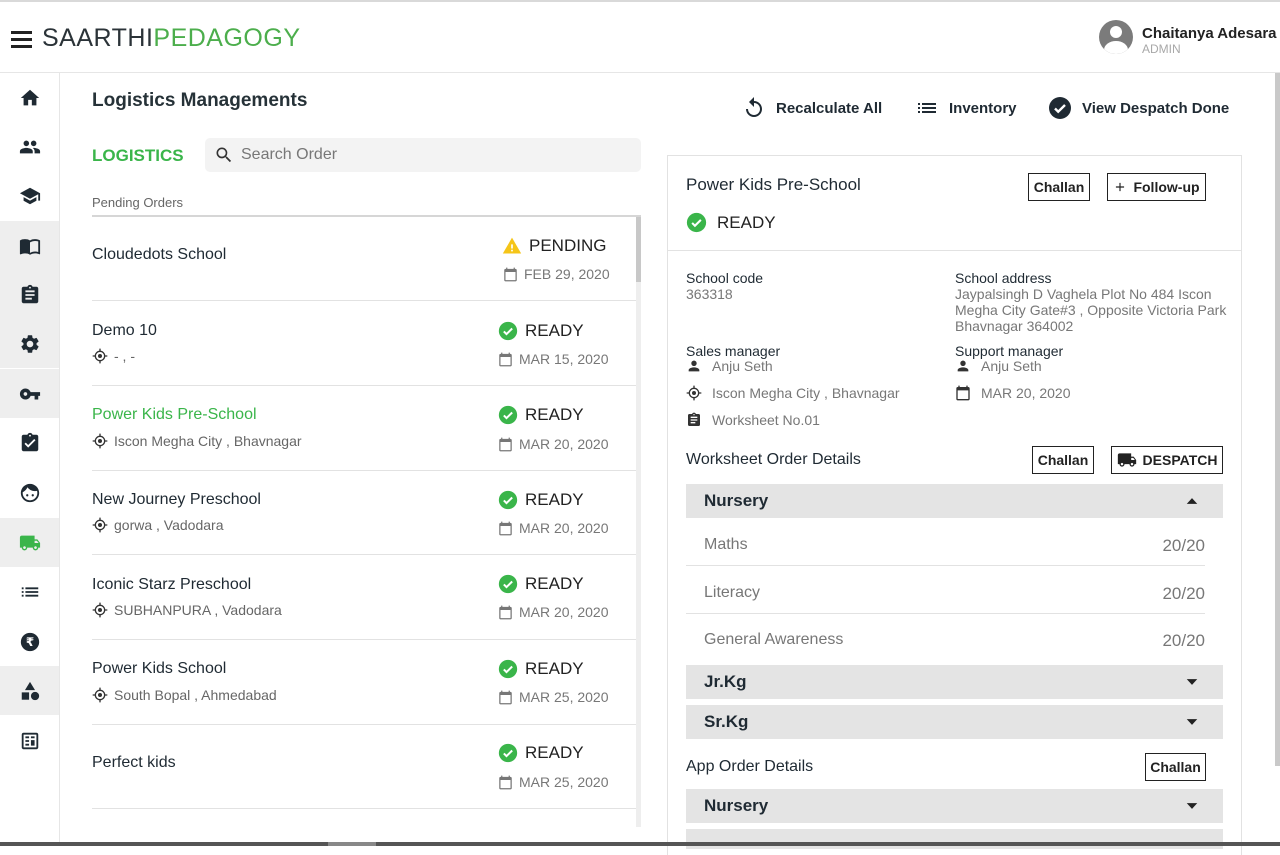  I want to click on order-row: Perfect kids READY MAR 25, 2020, so click(364, 767).